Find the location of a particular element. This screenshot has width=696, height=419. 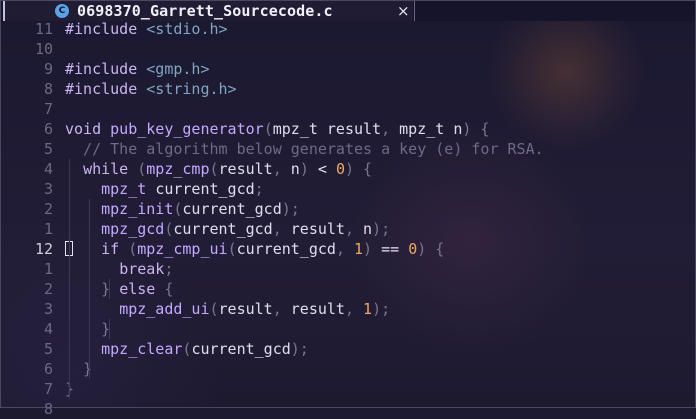

code-token: mpz_gcd is located at coordinates (133, 229).